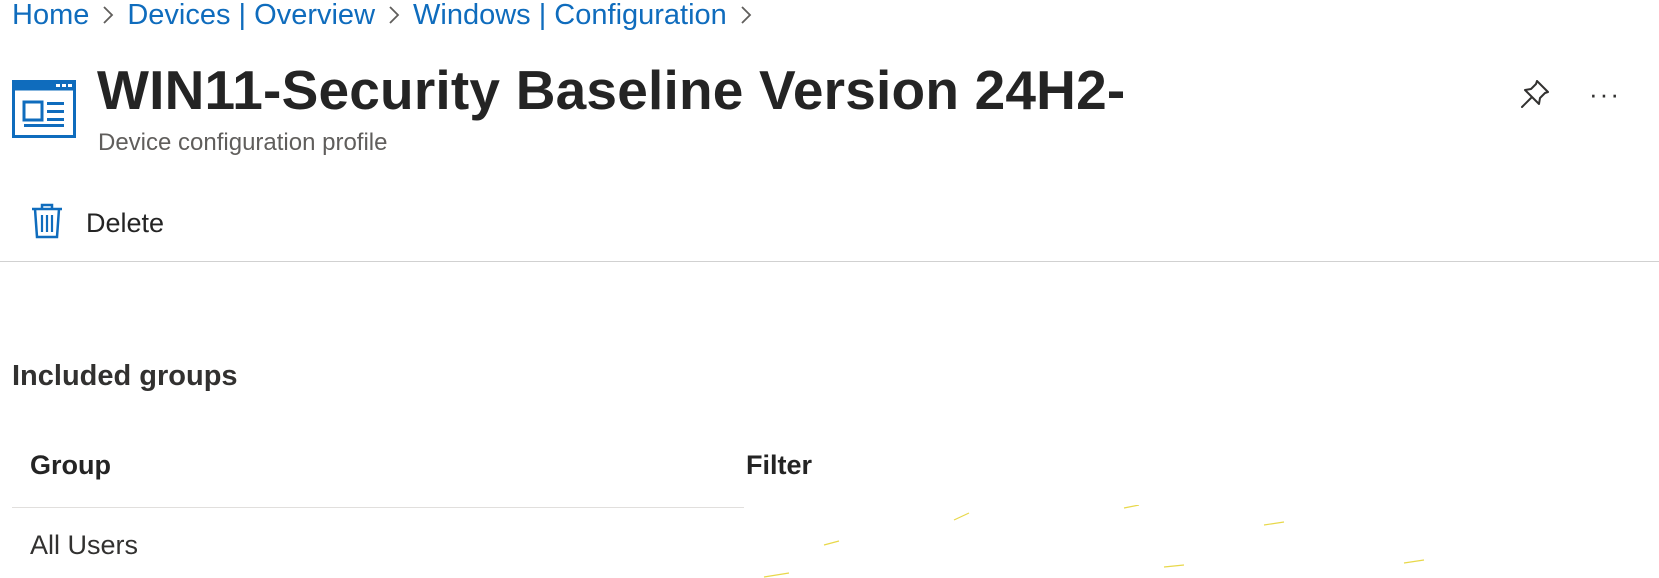 The height and width of the screenshot is (578, 1659). Describe the element at coordinates (779, 465) in the screenshot. I see `column-header-filter: Filter` at that location.